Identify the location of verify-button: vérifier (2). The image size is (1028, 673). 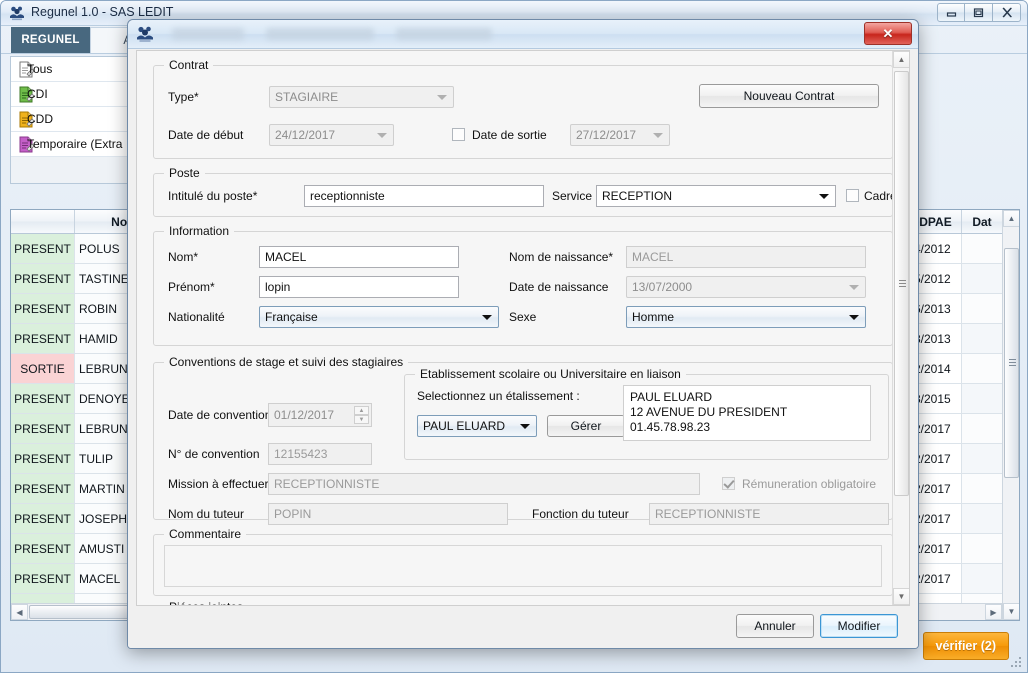
(965, 646).